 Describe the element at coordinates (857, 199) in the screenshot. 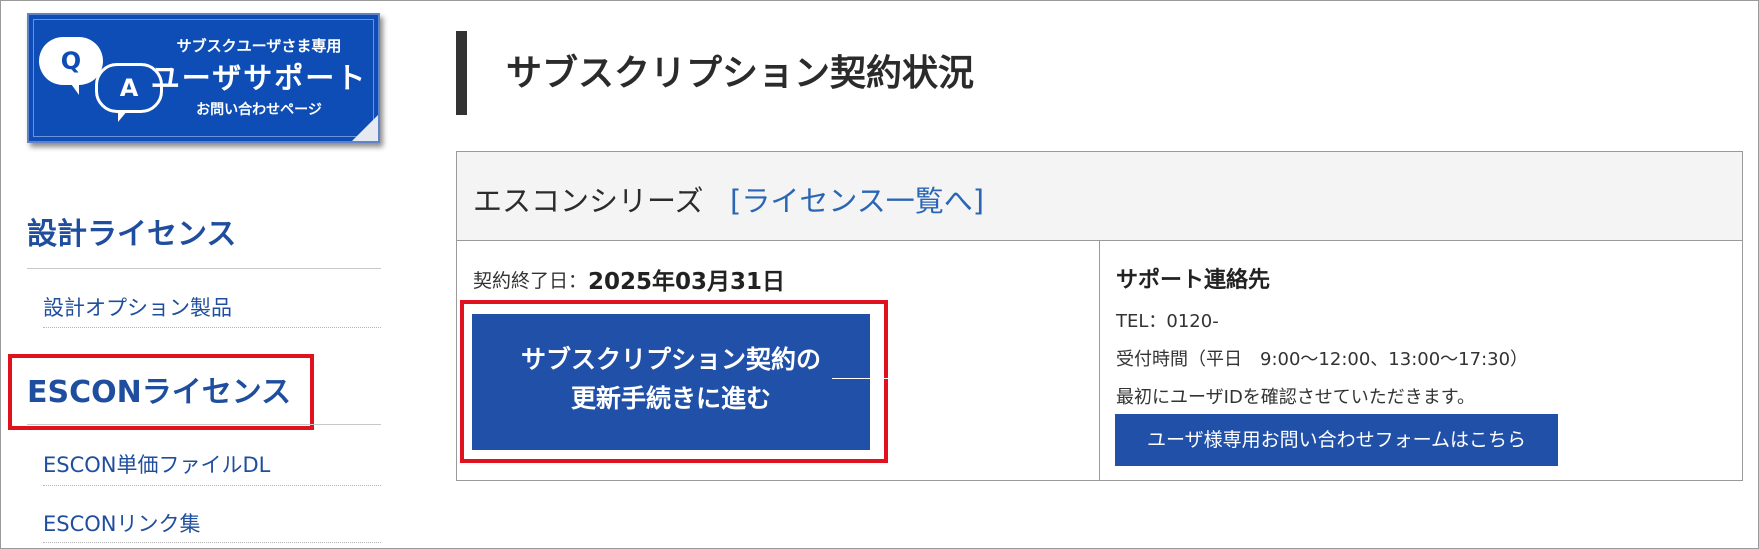

I see `license-list-link: [ライセンス一覧へ]` at that location.